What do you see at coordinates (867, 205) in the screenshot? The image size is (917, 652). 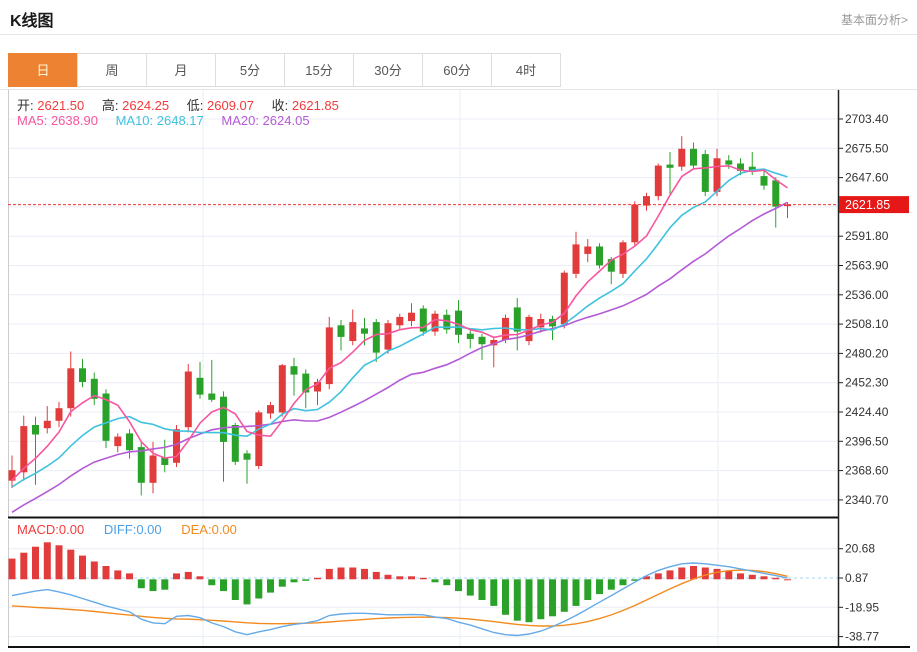 I see `svg-text: 2621.85` at bounding box center [867, 205].